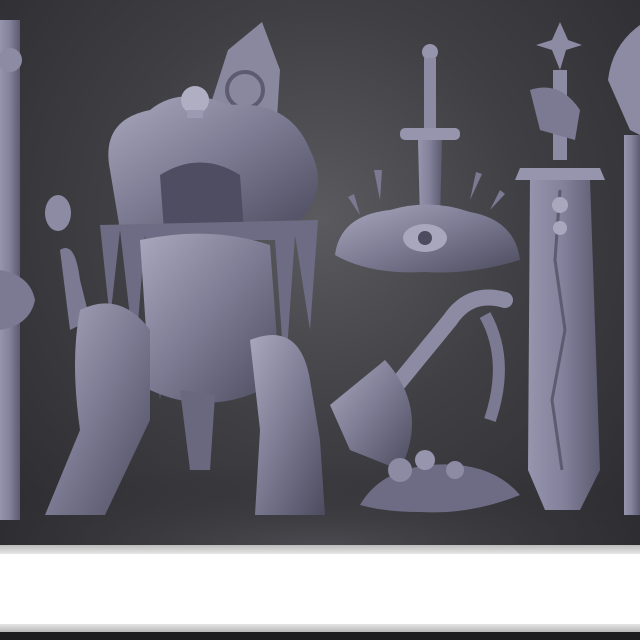 Image resolution: width=640 pixels, height=640 pixels. What do you see at coordinates (560, 266) in the screenshot?
I see `greatsword-right` at bounding box center [560, 266].